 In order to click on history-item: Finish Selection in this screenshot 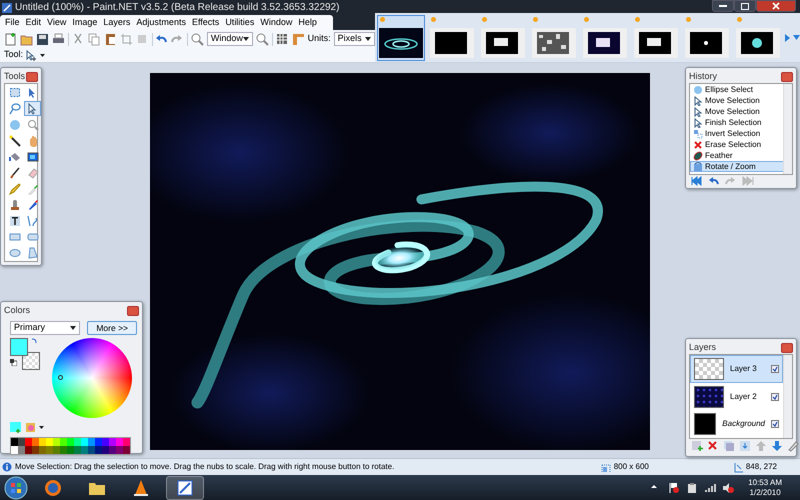, I will do `click(738, 122)`.